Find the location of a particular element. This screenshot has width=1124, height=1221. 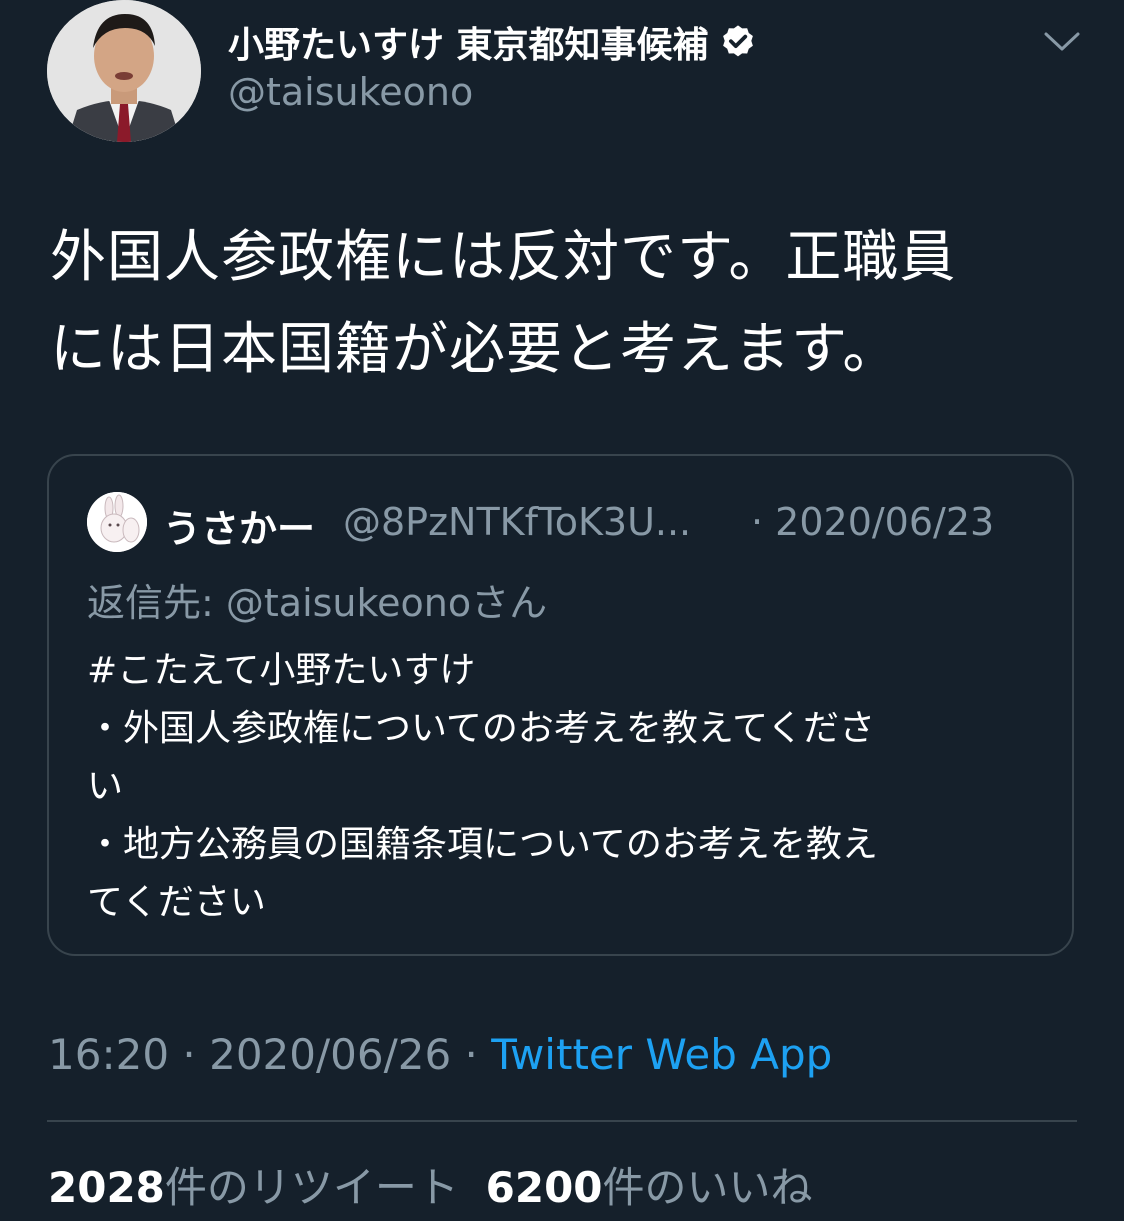

chevron-down-icon is located at coordinates (1062, 41).